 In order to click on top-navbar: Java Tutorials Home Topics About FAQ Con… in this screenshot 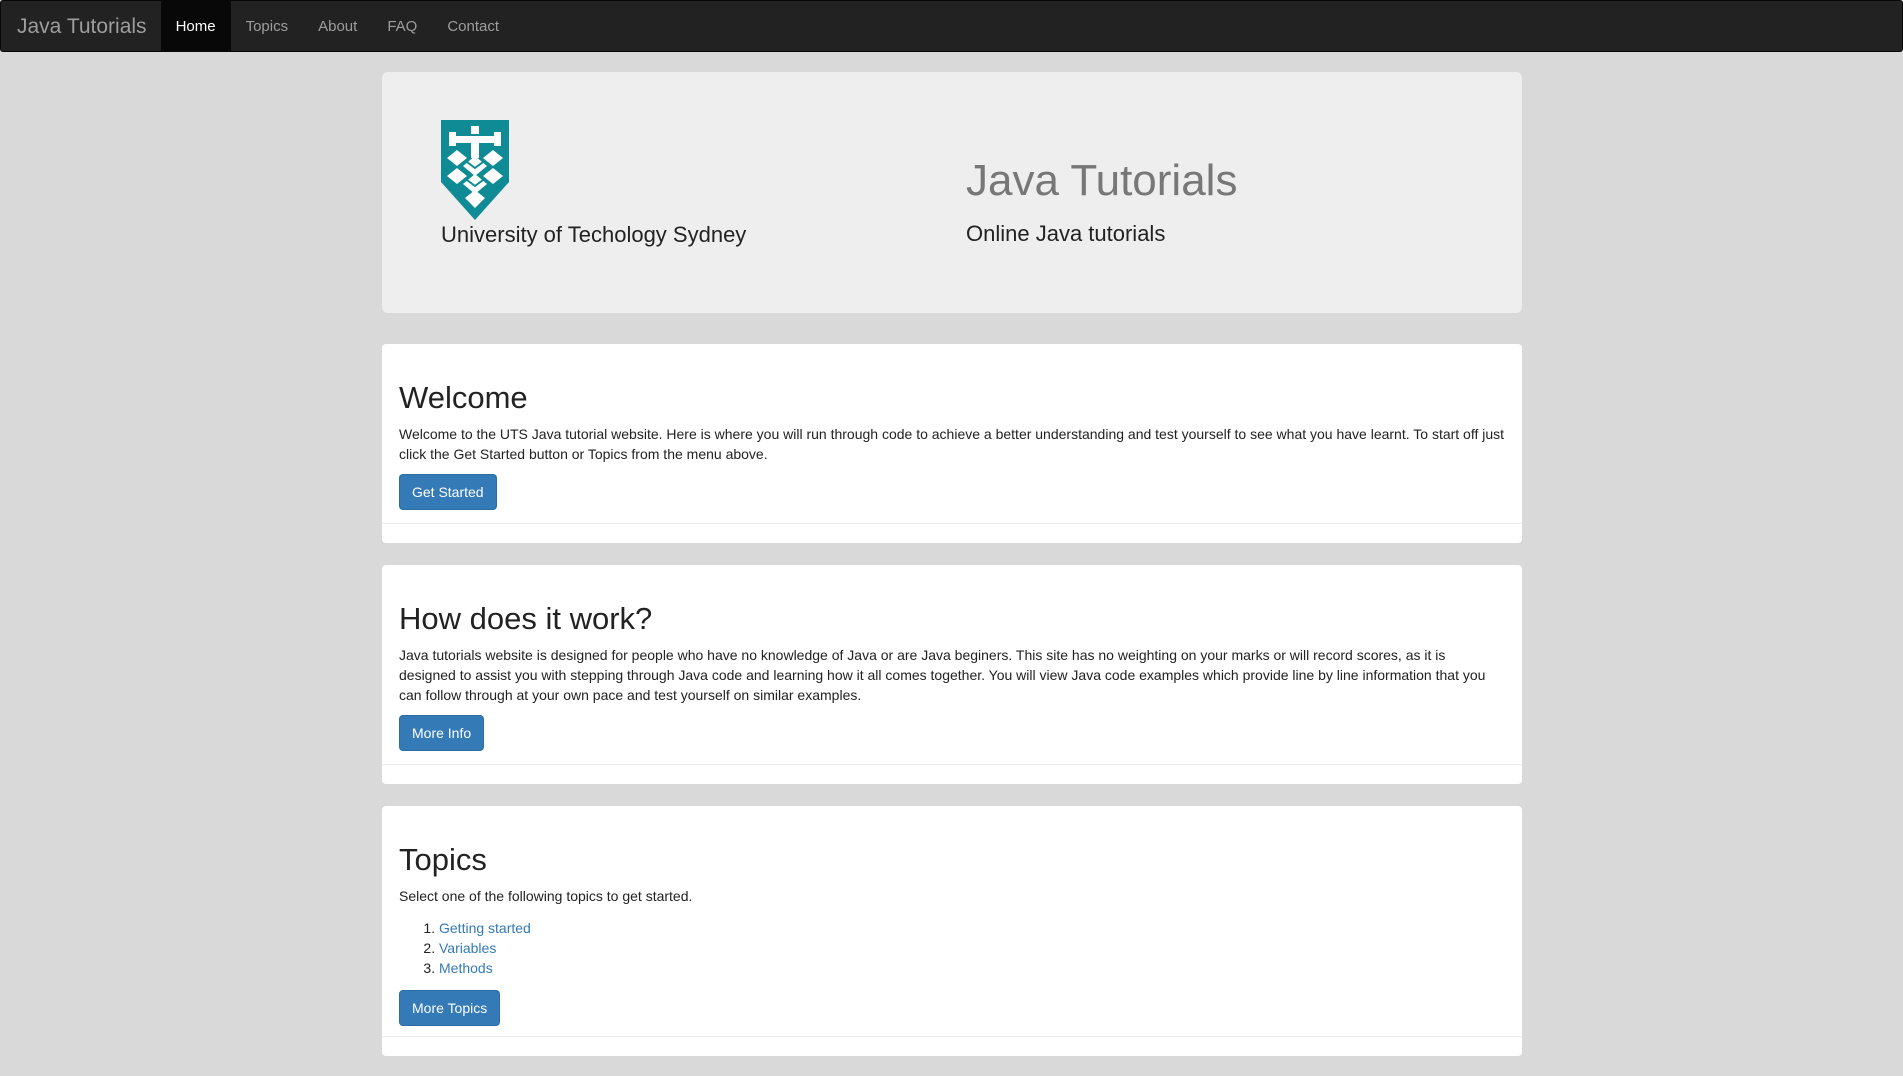, I will do `click(951, 26)`.